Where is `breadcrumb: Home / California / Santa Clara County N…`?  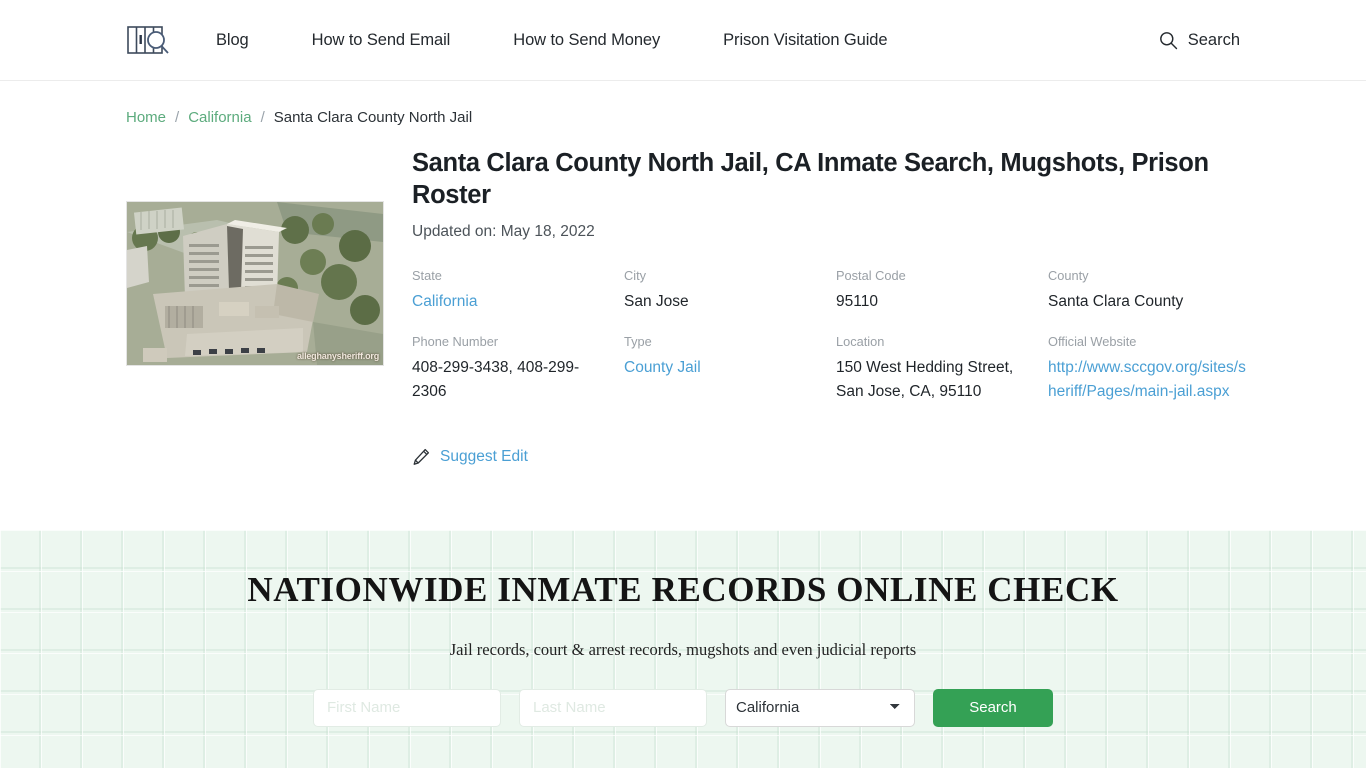 breadcrumb: Home / California / Santa Clara County N… is located at coordinates (683, 103).